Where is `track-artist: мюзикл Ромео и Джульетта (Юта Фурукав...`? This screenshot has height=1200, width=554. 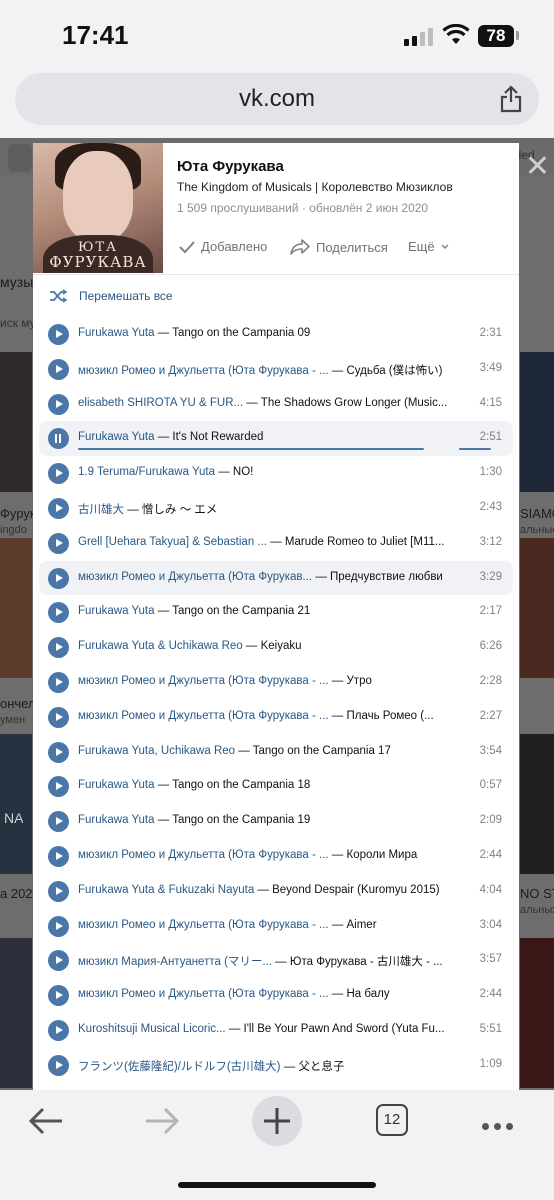
track-artist: мюзикл Ромео и Джульетта (Юта Фурукав... is located at coordinates (195, 577).